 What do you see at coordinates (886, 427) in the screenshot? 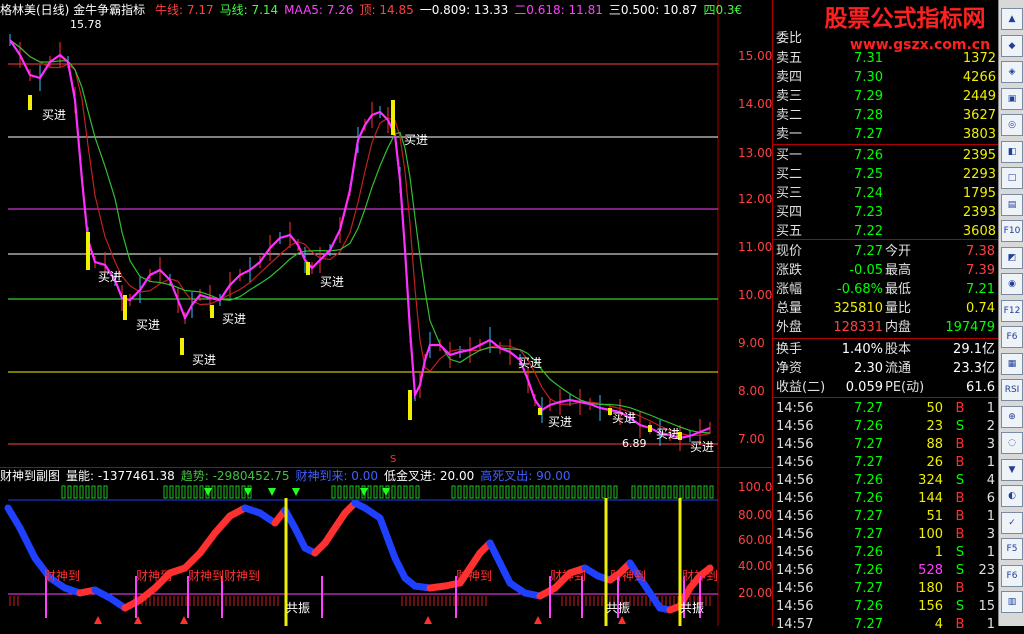
I see `tick-row: 14:56 7.26 23 S 2` at bounding box center [886, 427].